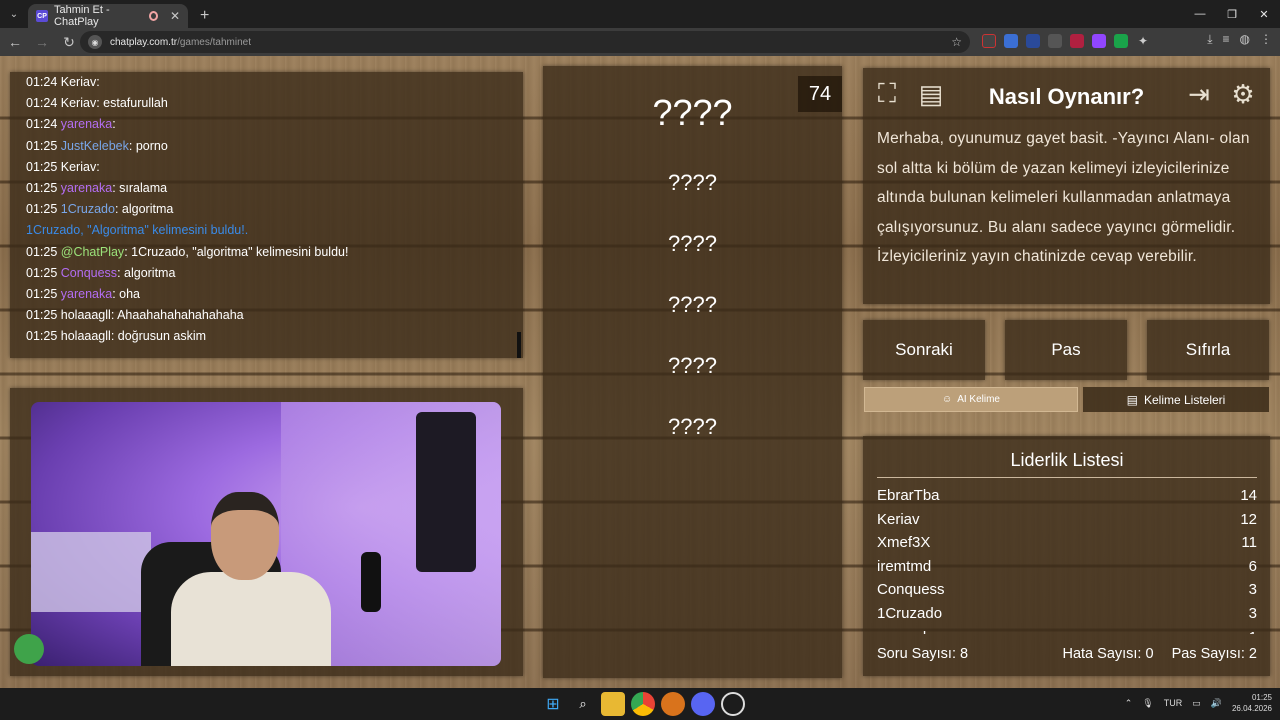 The width and height of the screenshot is (1280, 720). Describe the element at coordinates (956, 42) in the screenshot. I see `bookmark-star-icon: ☆` at that location.